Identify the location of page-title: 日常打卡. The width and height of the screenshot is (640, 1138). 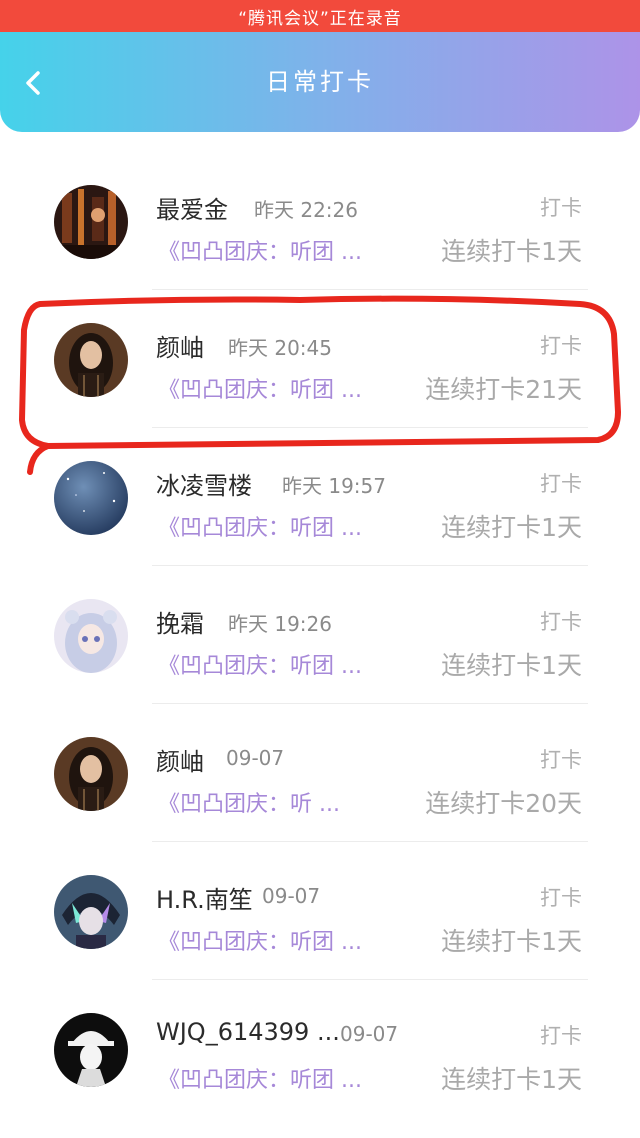
(320, 82).